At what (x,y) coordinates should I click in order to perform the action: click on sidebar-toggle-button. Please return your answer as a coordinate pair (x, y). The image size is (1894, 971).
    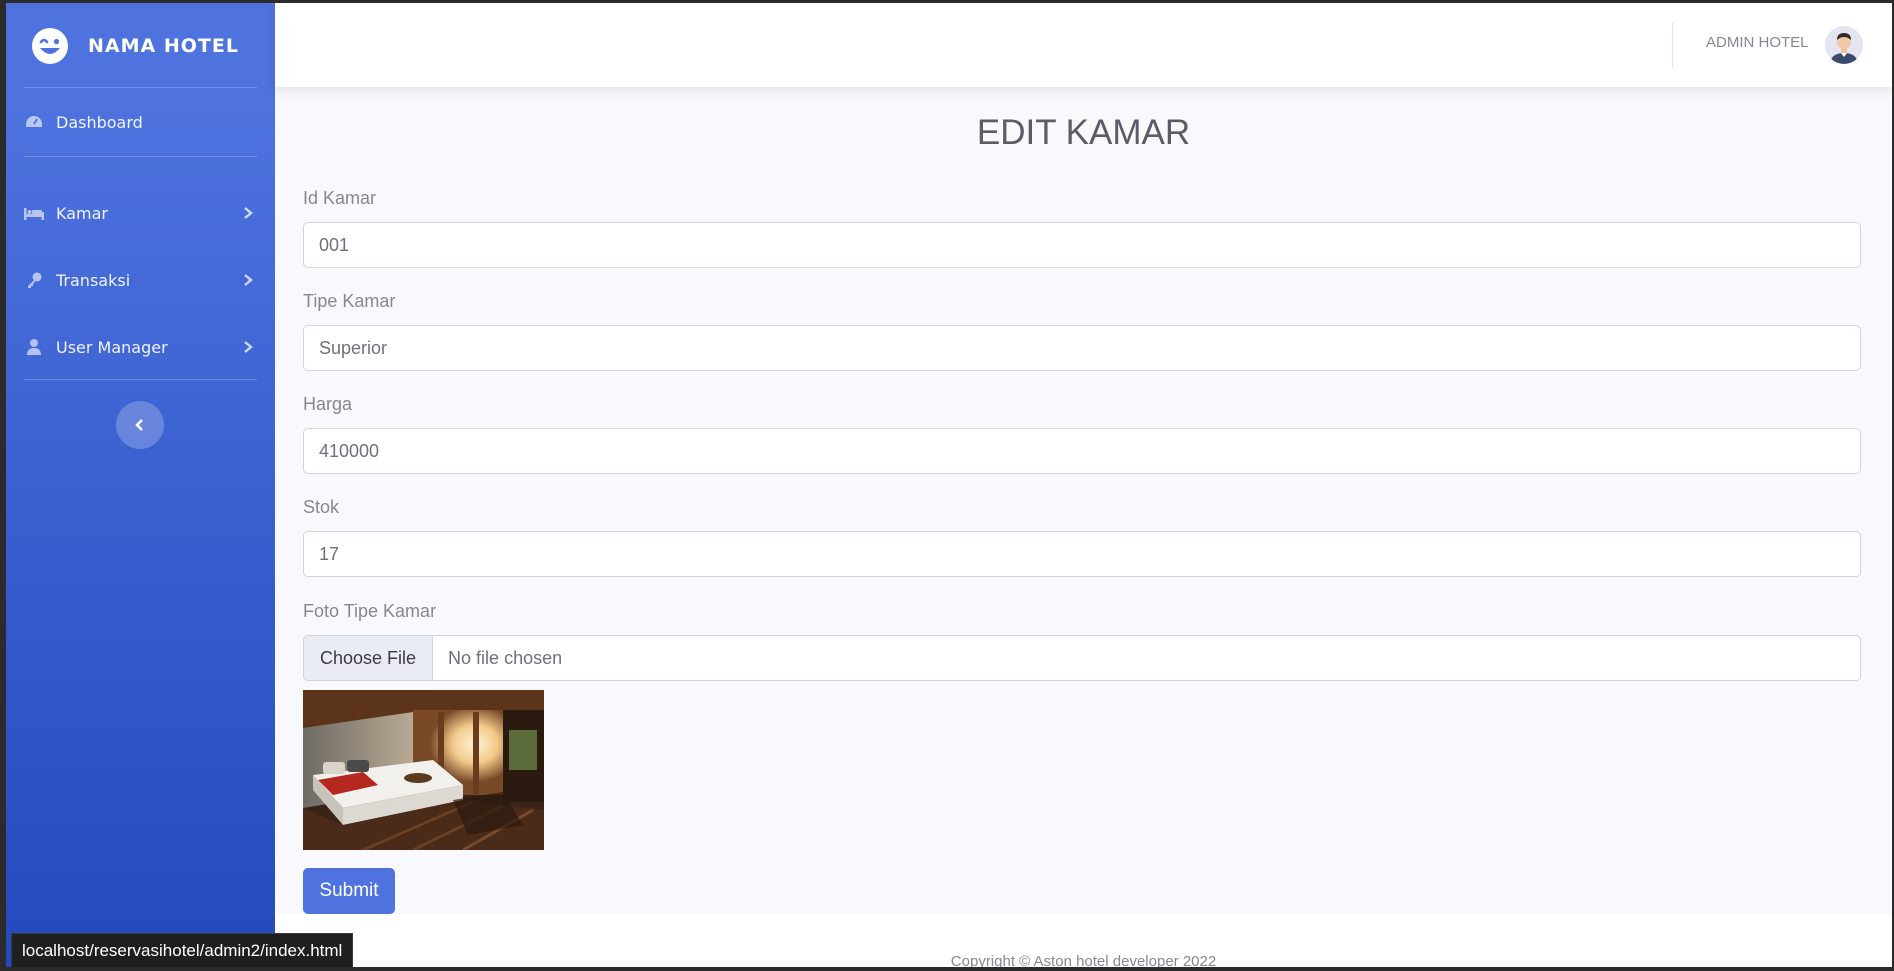
    Looking at the image, I should click on (140, 425).